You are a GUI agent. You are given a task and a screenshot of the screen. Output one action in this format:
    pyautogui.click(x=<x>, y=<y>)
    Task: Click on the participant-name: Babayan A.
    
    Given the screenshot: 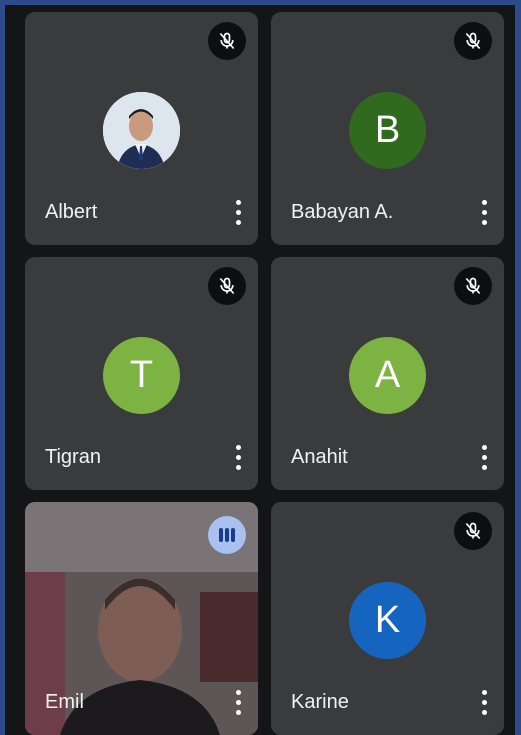 What is the action you would take?
    pyautogui.click(x=342, y=212)
    